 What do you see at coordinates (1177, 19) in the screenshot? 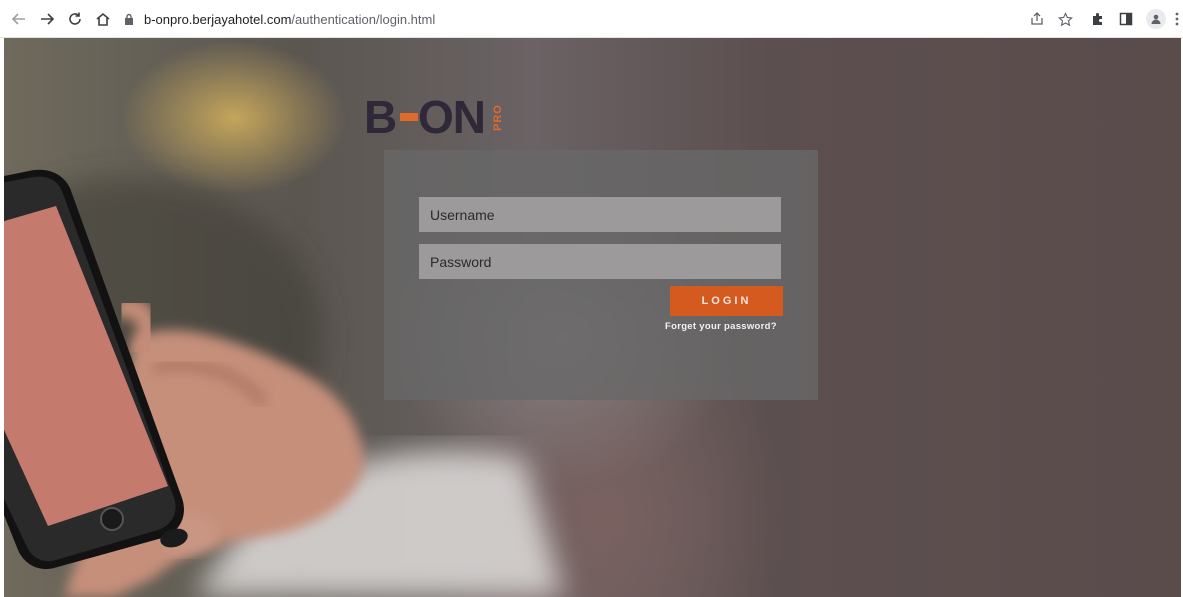
I see `menu-icon` at bounding box center [1177, 19].